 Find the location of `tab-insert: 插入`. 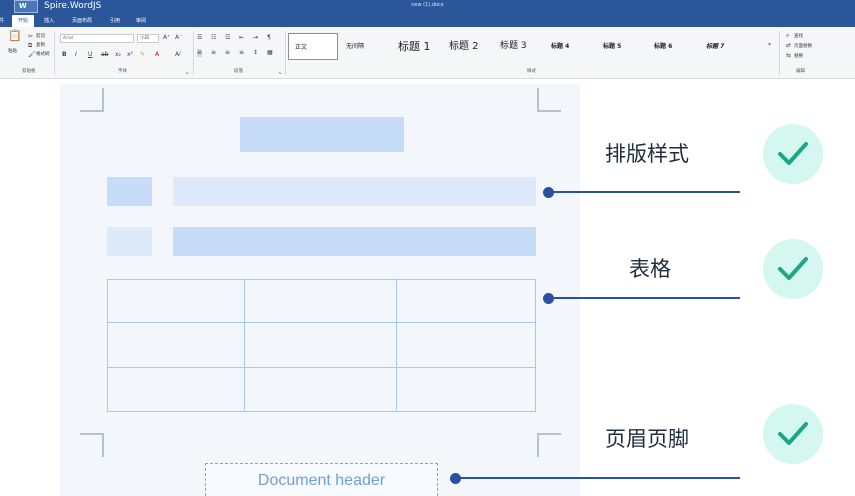

tab-insert: 插入 is located at coordinates (49, 21).